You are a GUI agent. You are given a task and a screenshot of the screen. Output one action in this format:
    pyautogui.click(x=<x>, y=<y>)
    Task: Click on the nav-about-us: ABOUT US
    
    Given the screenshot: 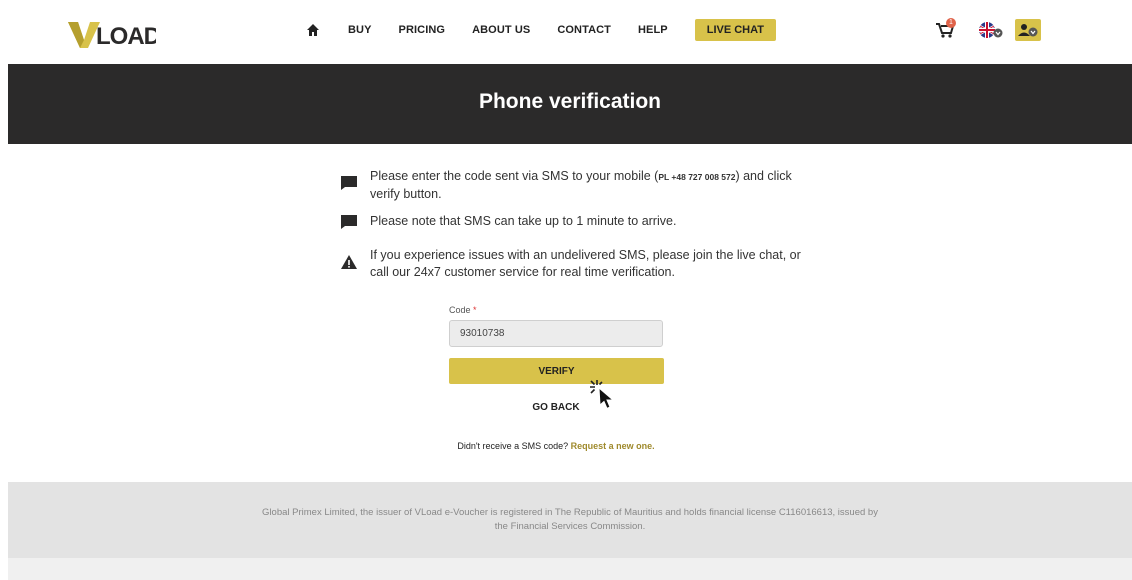 What is the action you would take?
    pyautogui.click(x=501, y=30)
    